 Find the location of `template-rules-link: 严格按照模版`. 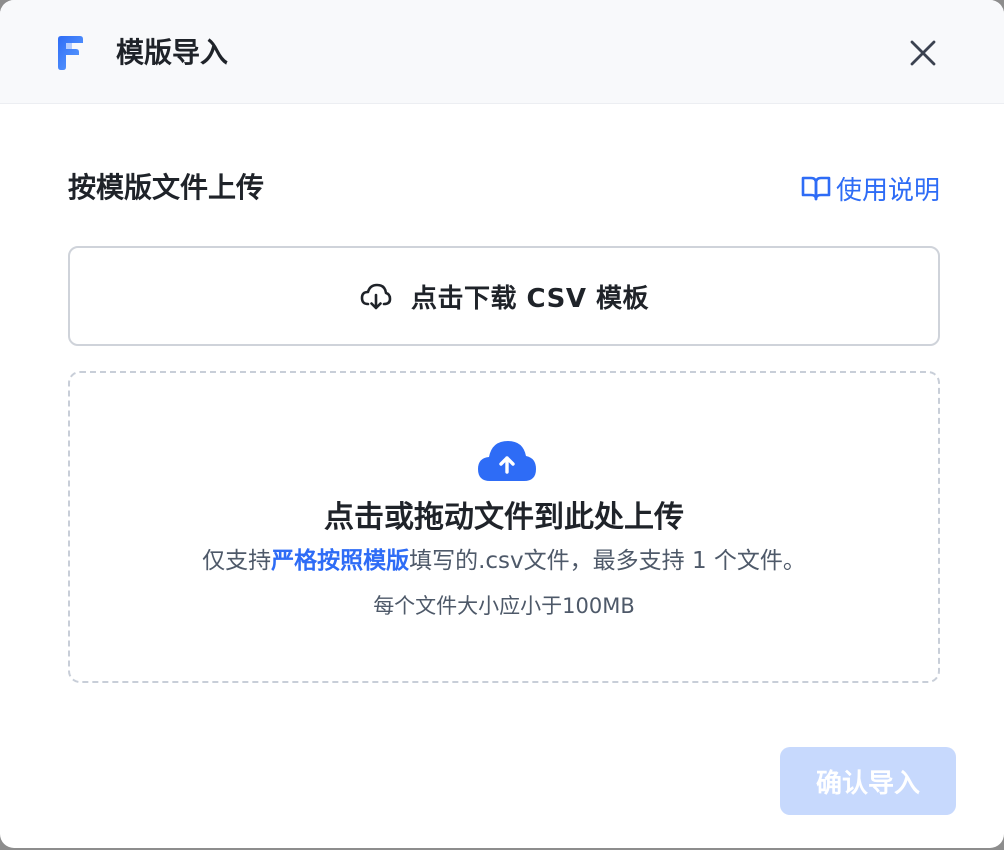

template-rules-link: 严格按照模版 is located at coordinates (340, 561).